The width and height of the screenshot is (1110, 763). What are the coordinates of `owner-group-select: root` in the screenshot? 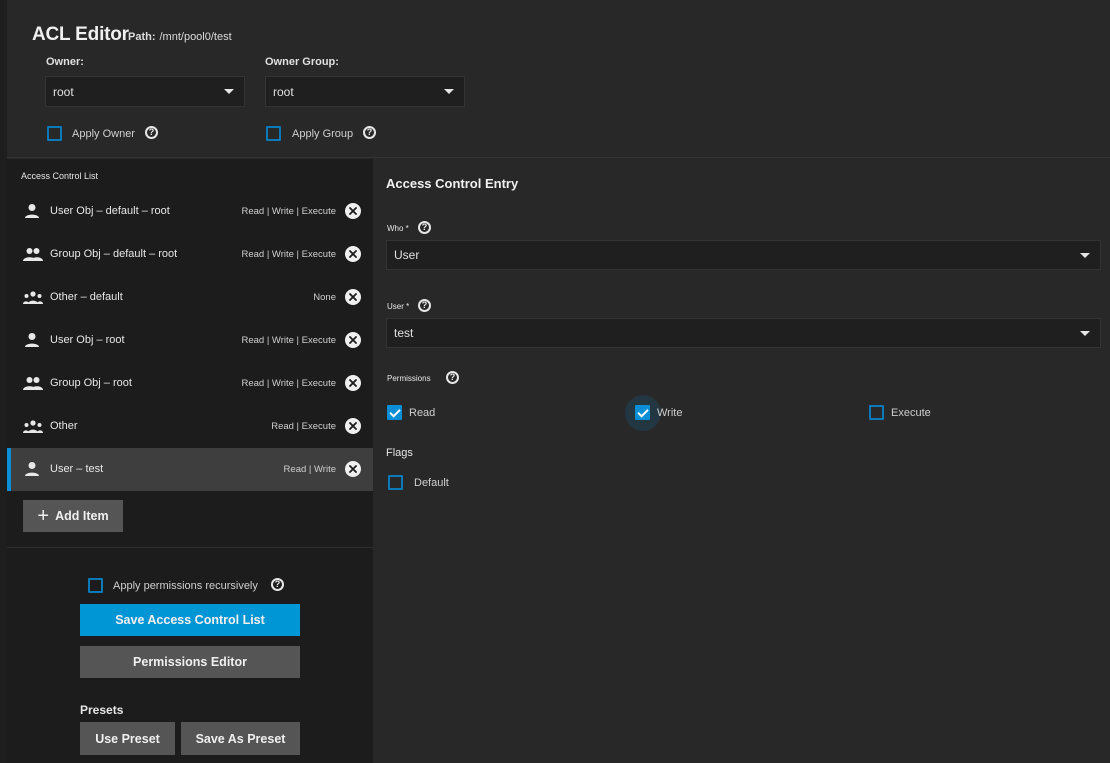 It's located at (365, 91).